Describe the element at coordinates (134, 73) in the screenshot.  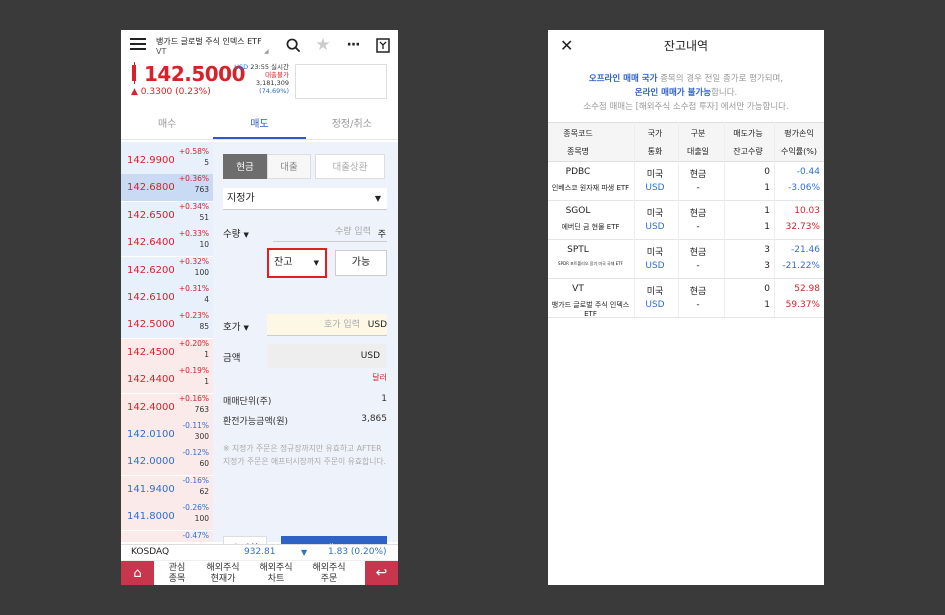
I see `candle-body` at that location.